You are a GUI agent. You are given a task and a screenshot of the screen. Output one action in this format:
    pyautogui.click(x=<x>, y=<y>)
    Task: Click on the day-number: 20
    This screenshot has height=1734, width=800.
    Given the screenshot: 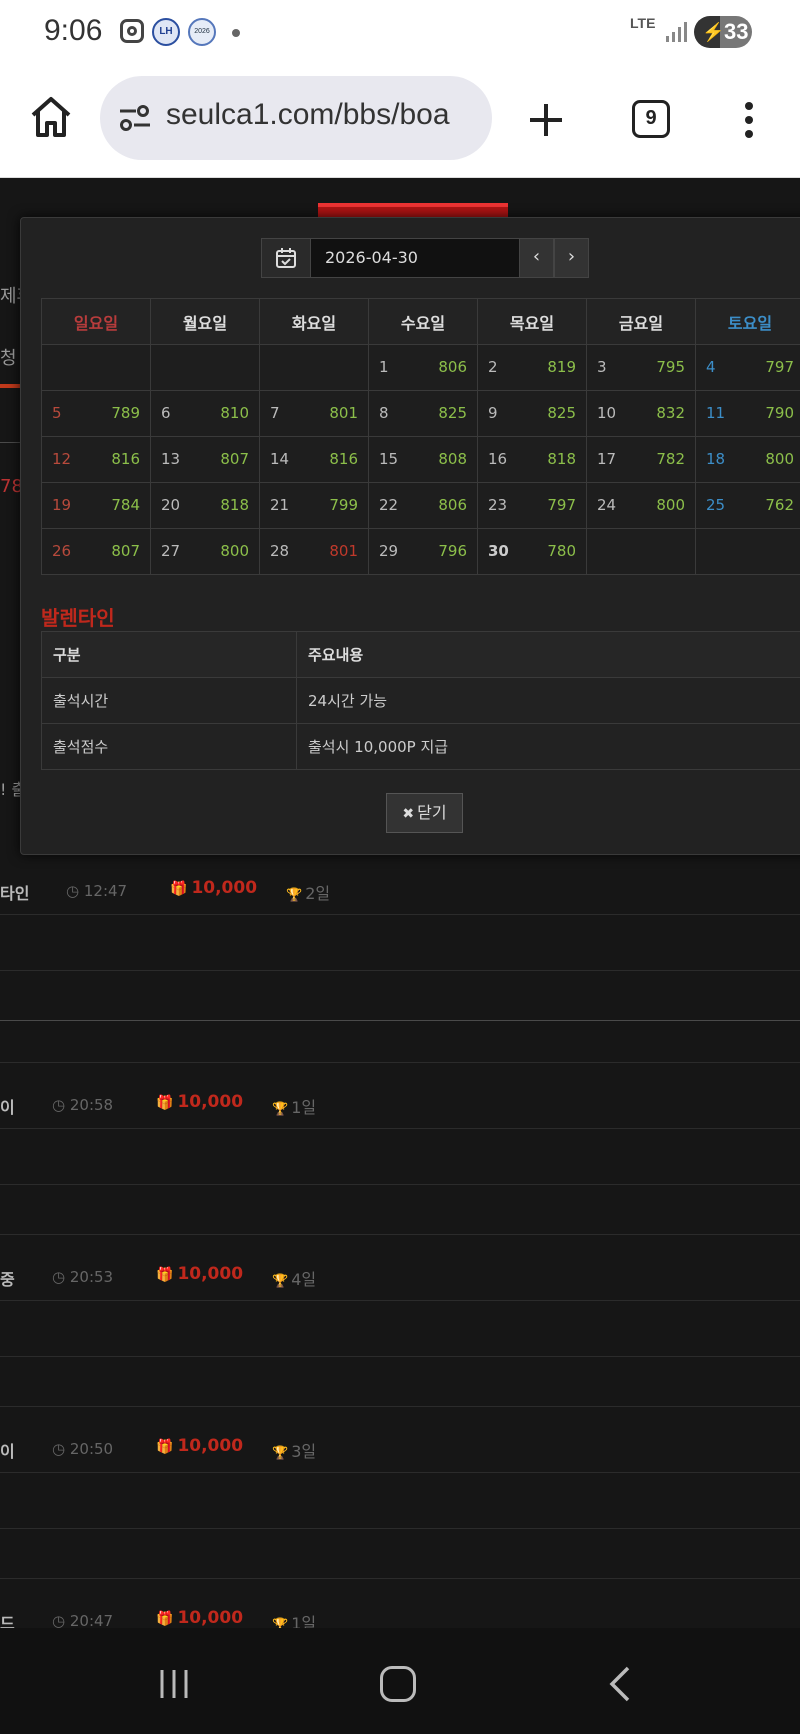 What is the action you would take?
    pyautogui.click(x=171, y=505)
    